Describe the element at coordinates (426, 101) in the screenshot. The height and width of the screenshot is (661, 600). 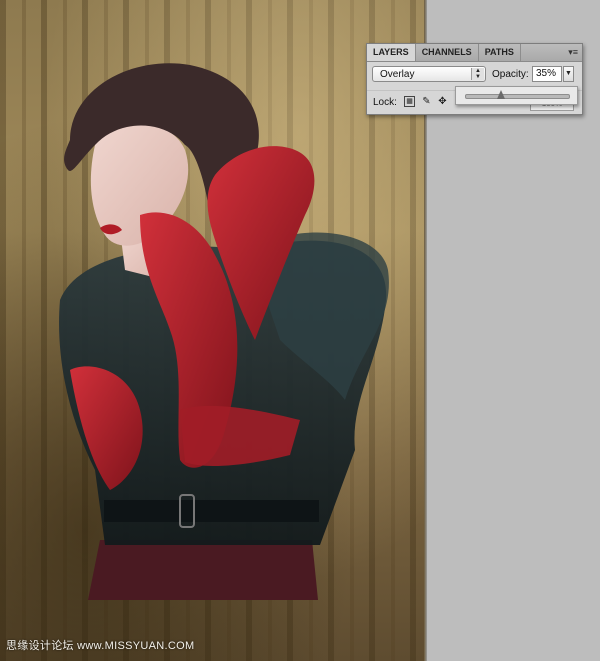
I see `lock-image-pixels-icon: ✎` at that location.